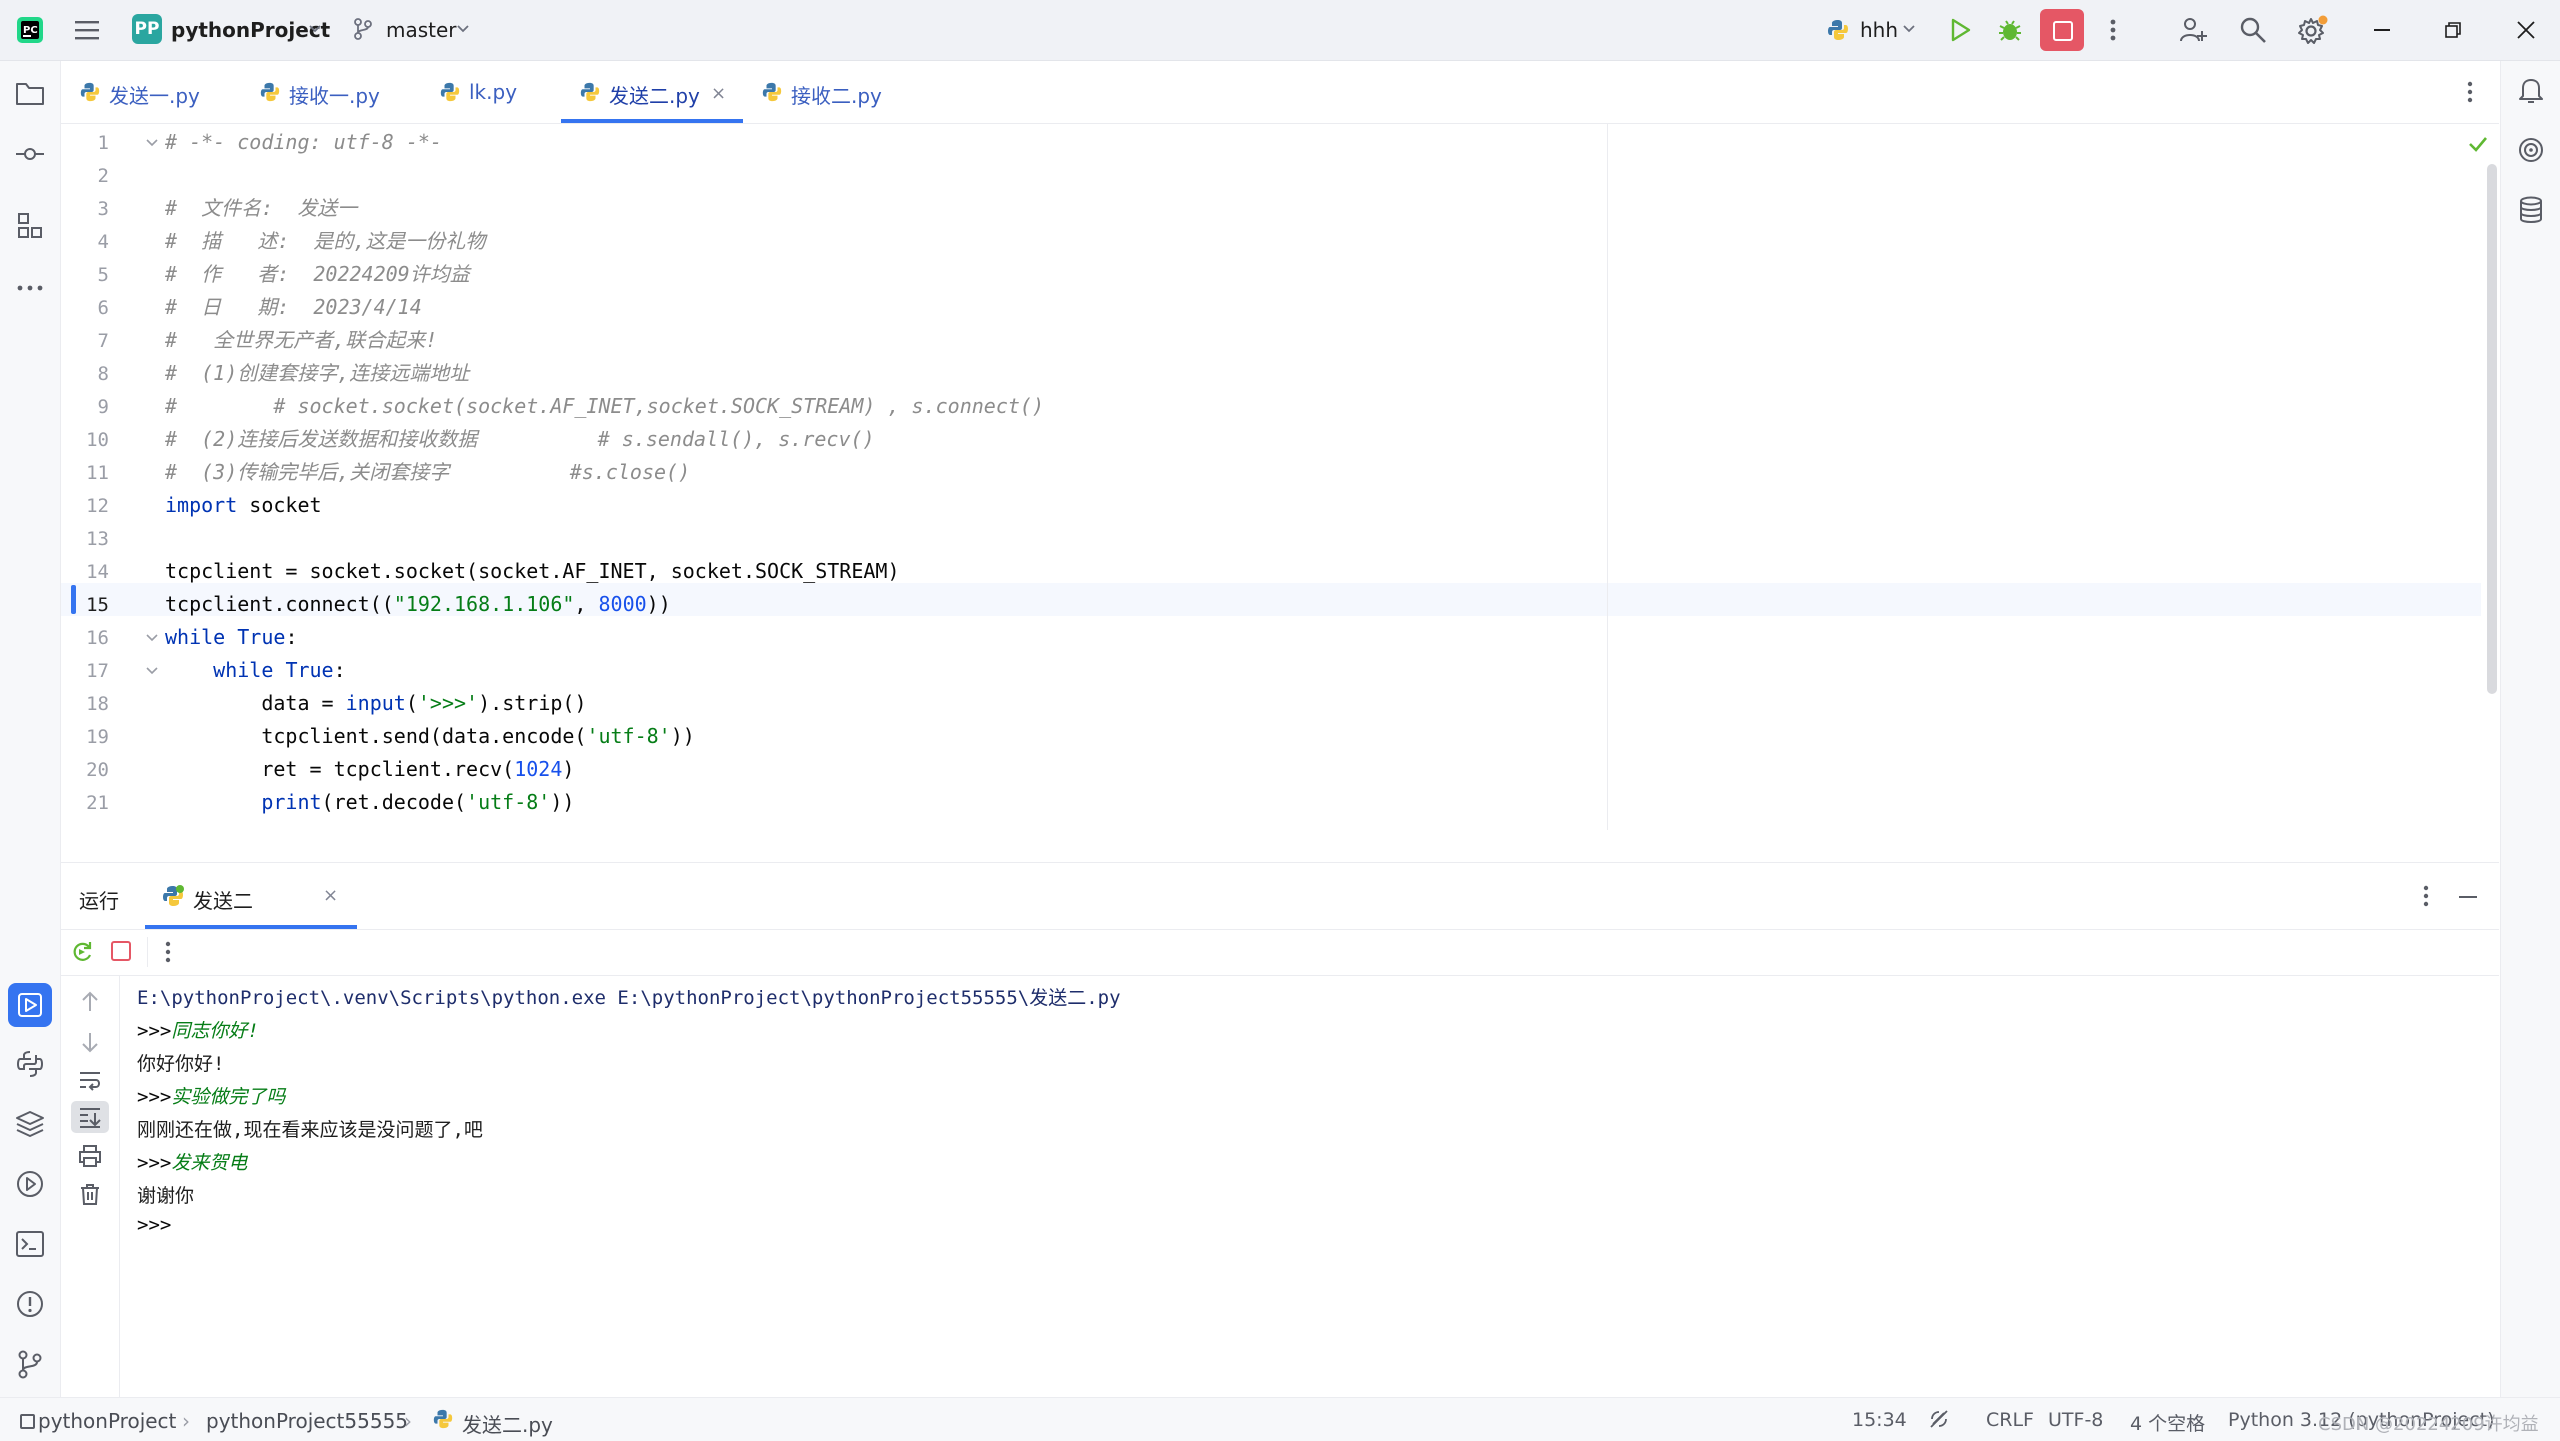 Image resolution: width=2560 pixels, height=1441 pixels. Describe the element at coordinates (2470, 94) in the screenshot. I see `tabs-more-icon` at that location.